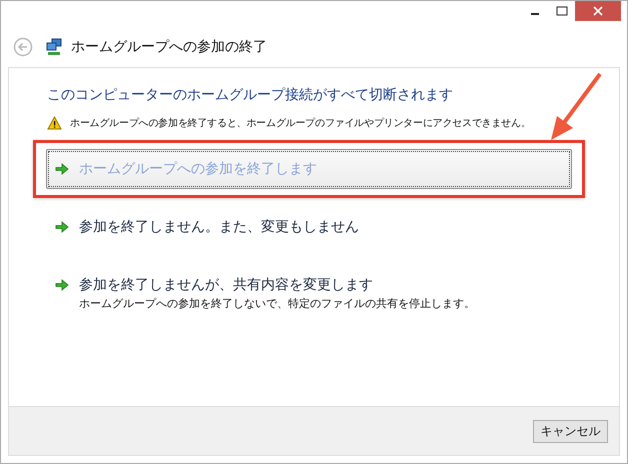  I want to click on command-link: 参加を終了しません。また、変更もしません, so click(309, 227).